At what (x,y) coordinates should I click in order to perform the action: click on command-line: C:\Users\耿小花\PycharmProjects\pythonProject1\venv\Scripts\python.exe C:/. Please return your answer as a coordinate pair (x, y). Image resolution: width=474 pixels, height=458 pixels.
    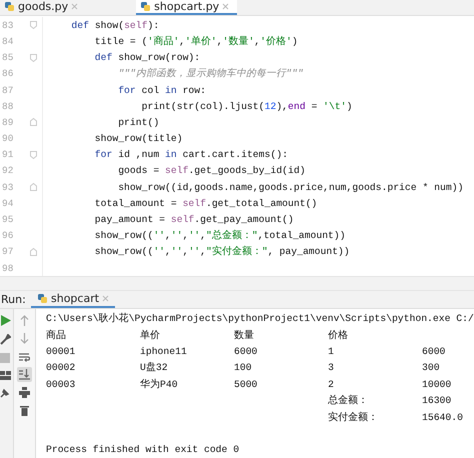
    Looking at the image, I should click on (260, 319).